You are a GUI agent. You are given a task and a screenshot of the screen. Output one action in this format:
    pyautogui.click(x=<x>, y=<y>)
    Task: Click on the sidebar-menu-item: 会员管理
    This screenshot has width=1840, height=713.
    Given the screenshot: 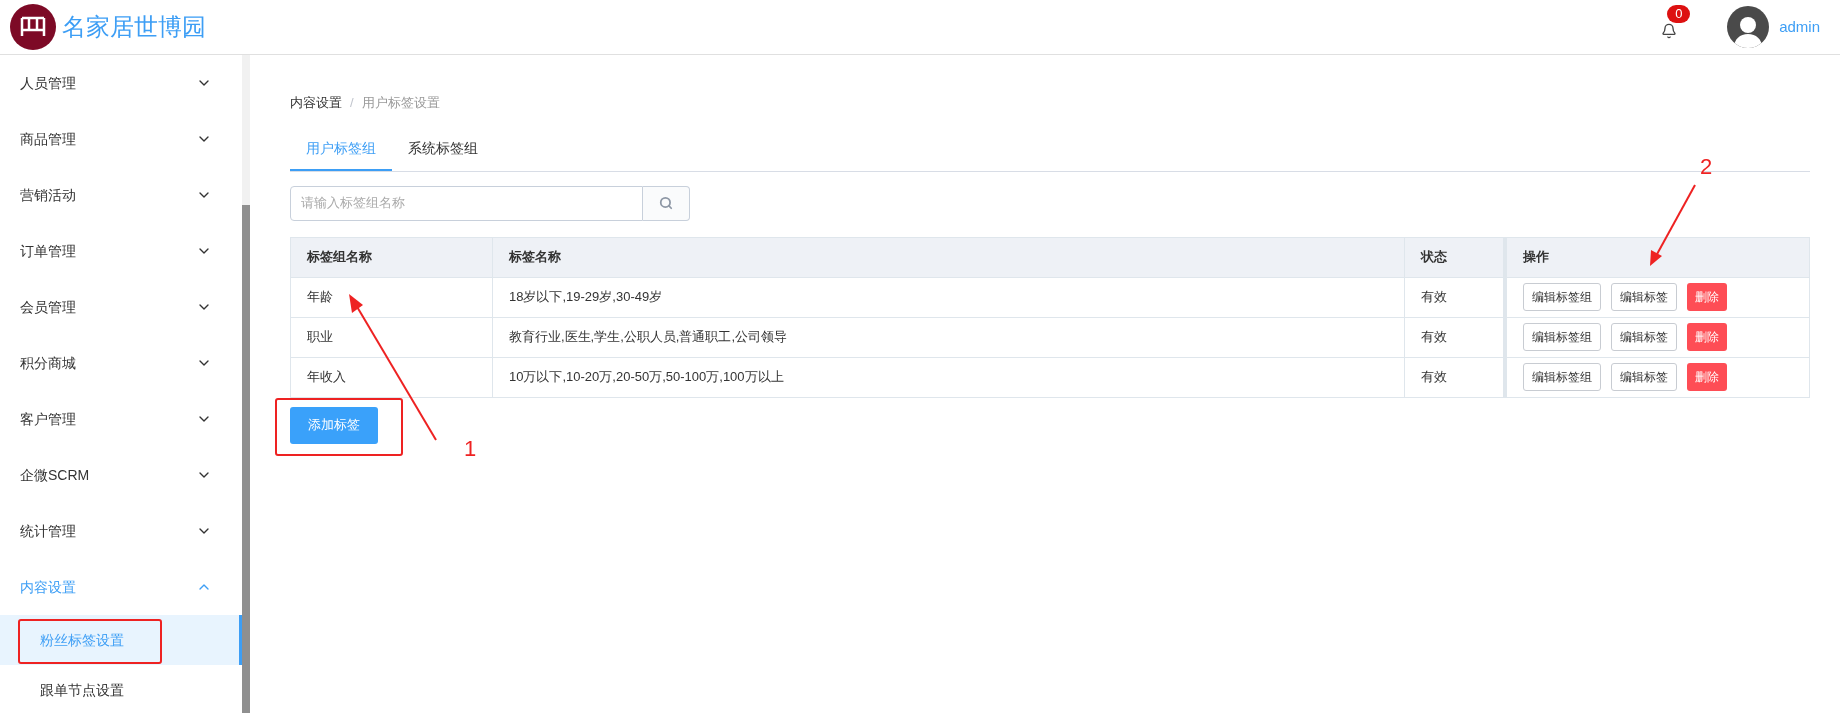 What is the action you would take?
    pyautogui.click(x=121, y=307)
    